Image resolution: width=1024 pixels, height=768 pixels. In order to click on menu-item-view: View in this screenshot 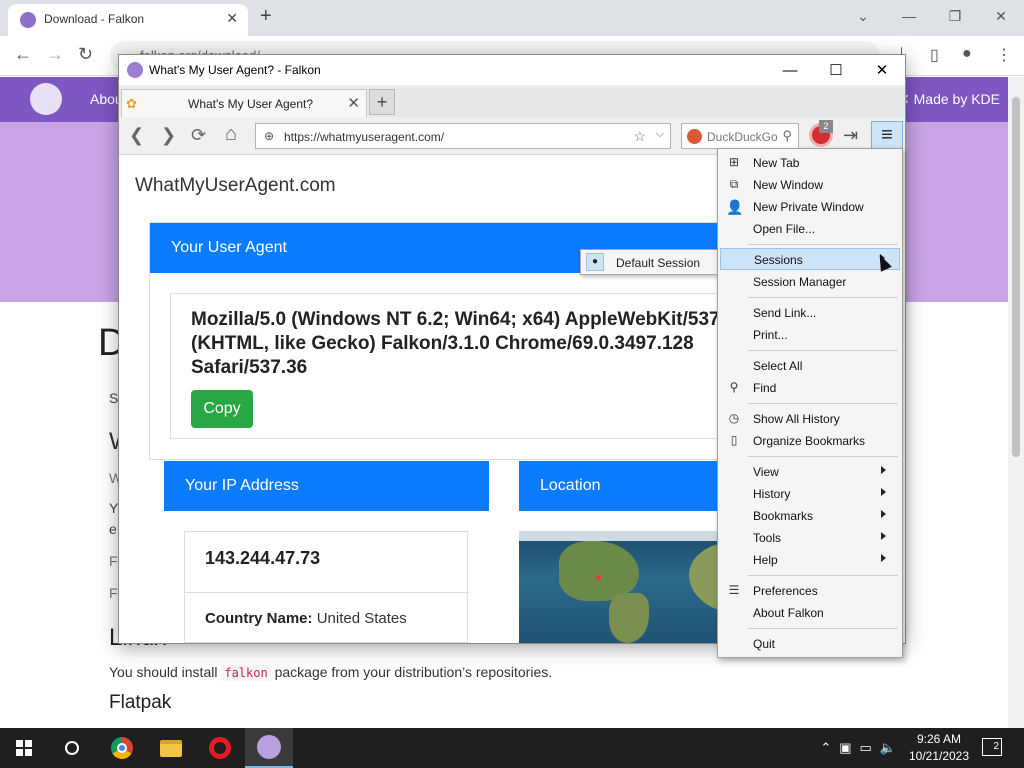, I will do `click(810, 472)`.